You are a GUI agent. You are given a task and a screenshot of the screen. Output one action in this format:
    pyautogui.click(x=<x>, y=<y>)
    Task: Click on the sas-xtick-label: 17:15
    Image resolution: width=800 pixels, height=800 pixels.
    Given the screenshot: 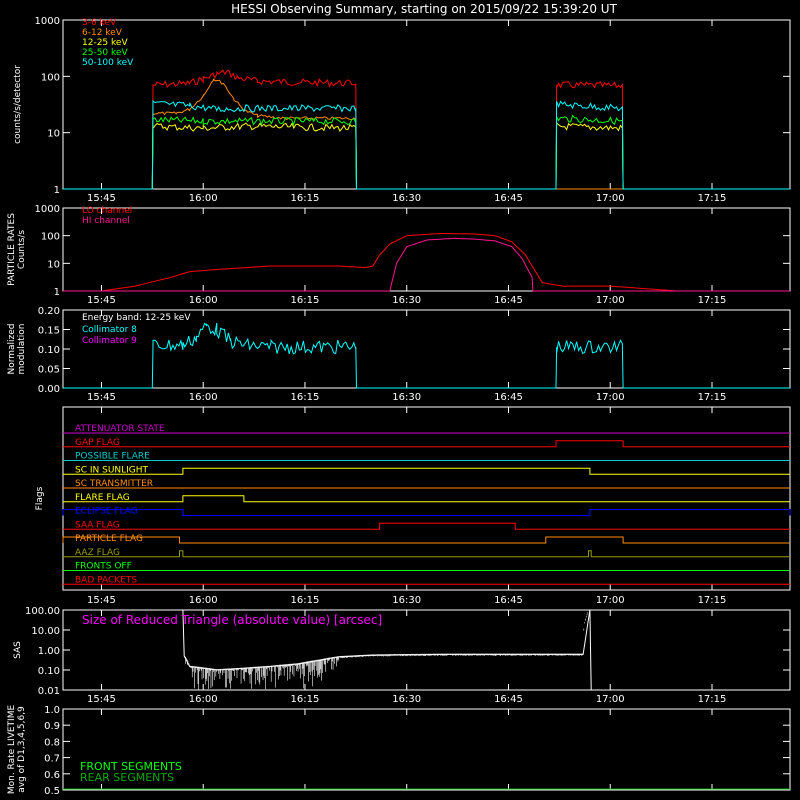 What is the action you would take?
    pyautogui.click(x=712, y=699)
    